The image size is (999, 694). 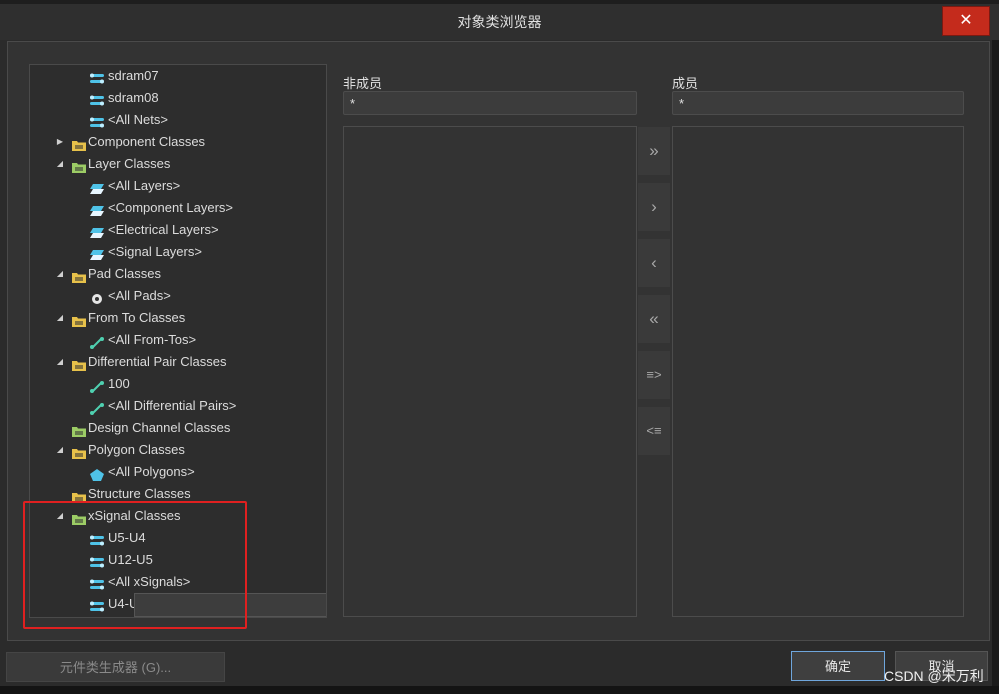 I want to click on remove-selected-button: <≡, so click(x=654, y=431).